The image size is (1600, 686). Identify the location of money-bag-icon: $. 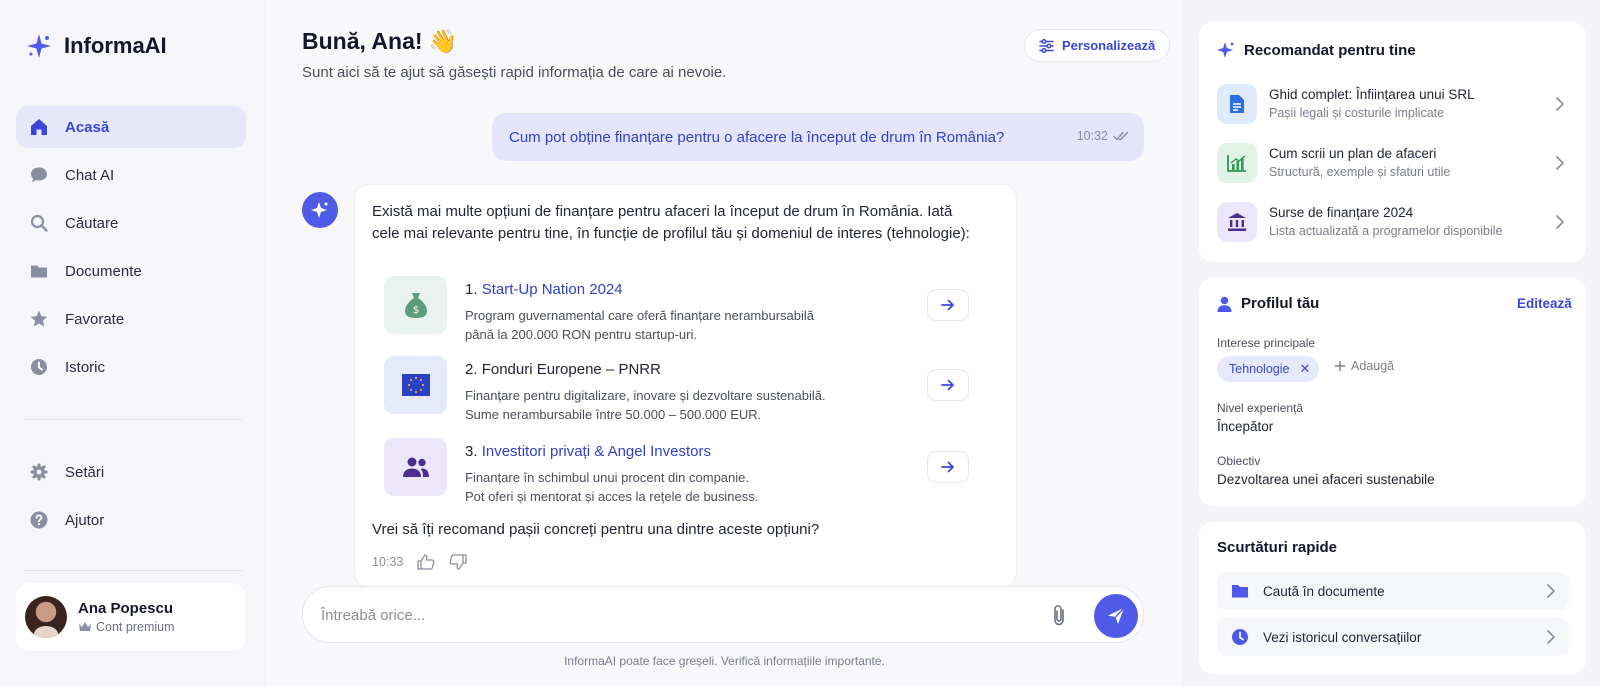
(415, 305).